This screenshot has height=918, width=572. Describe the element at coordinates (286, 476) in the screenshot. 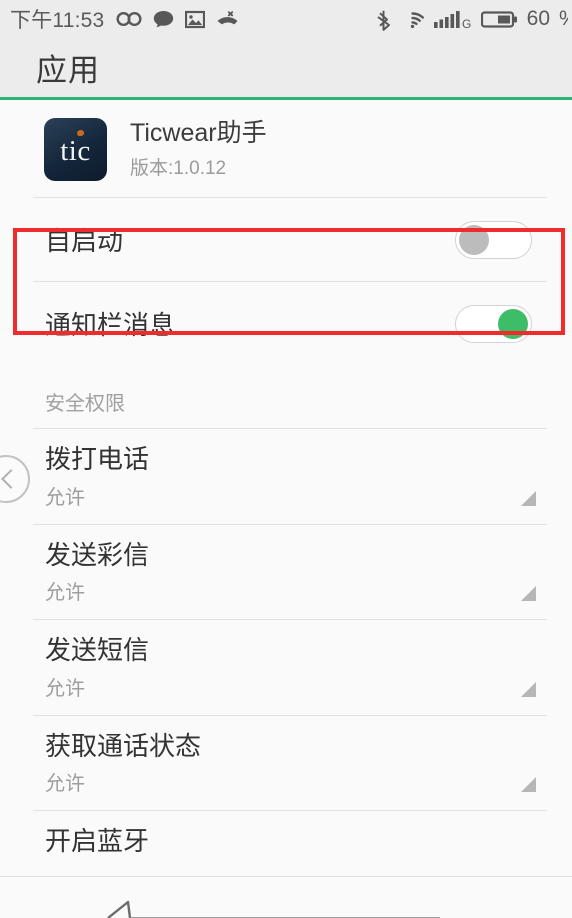

I see `permission-row-call: 拨打电话 允许` at that location.